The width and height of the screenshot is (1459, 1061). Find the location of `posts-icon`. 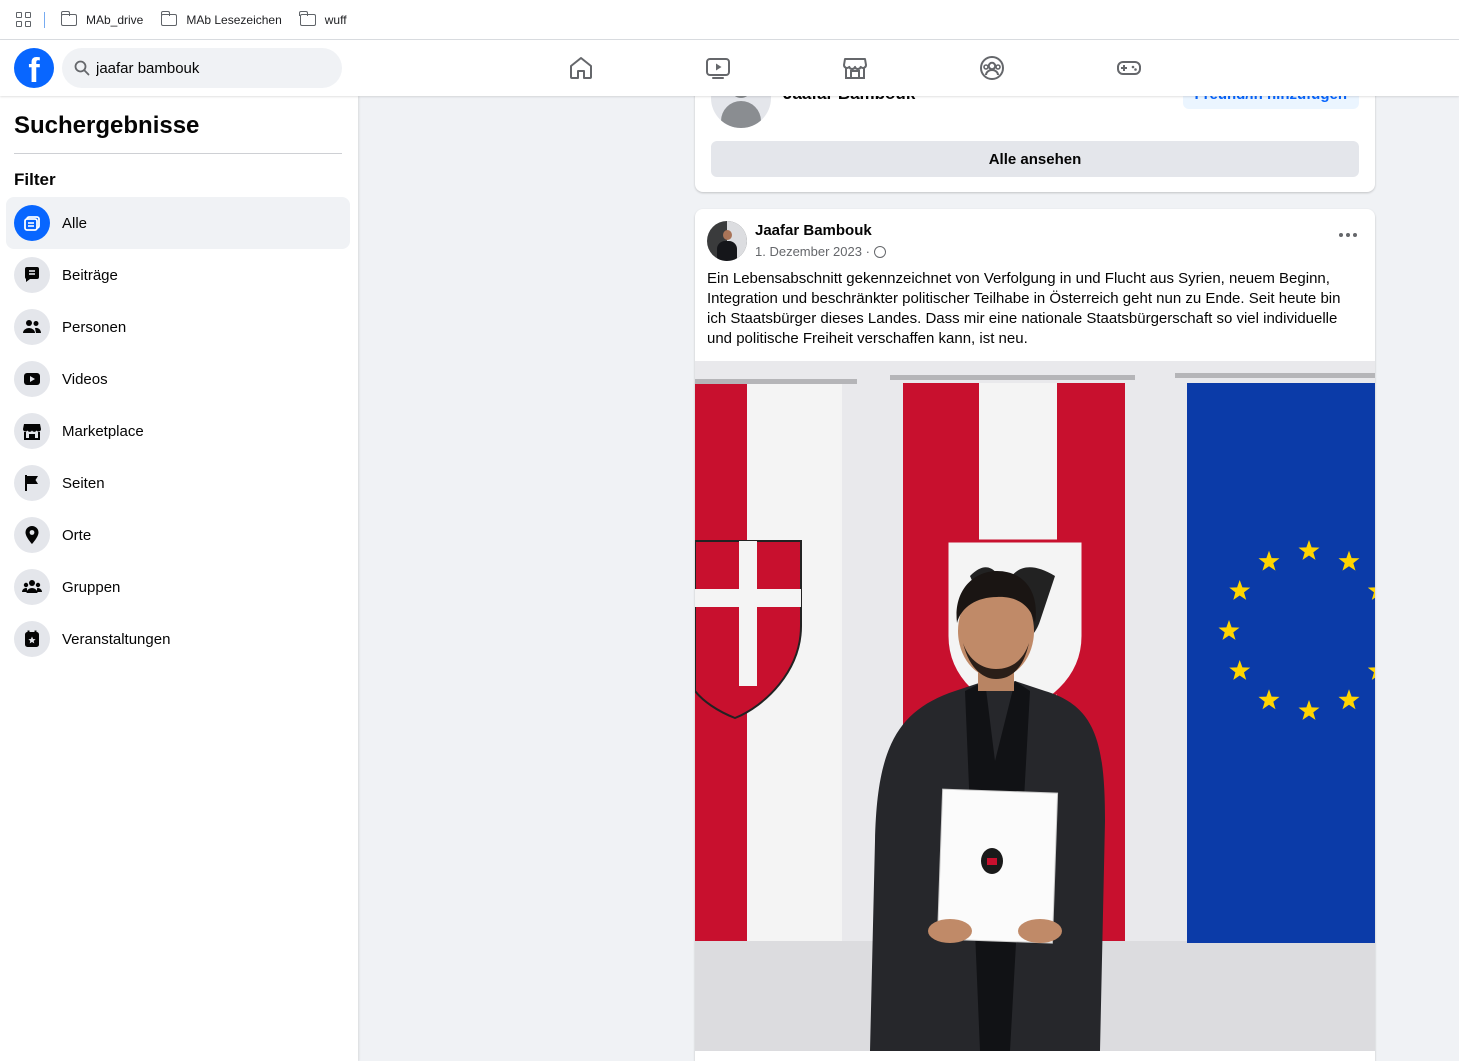

posts-icon is located at coordinates (32, 275).